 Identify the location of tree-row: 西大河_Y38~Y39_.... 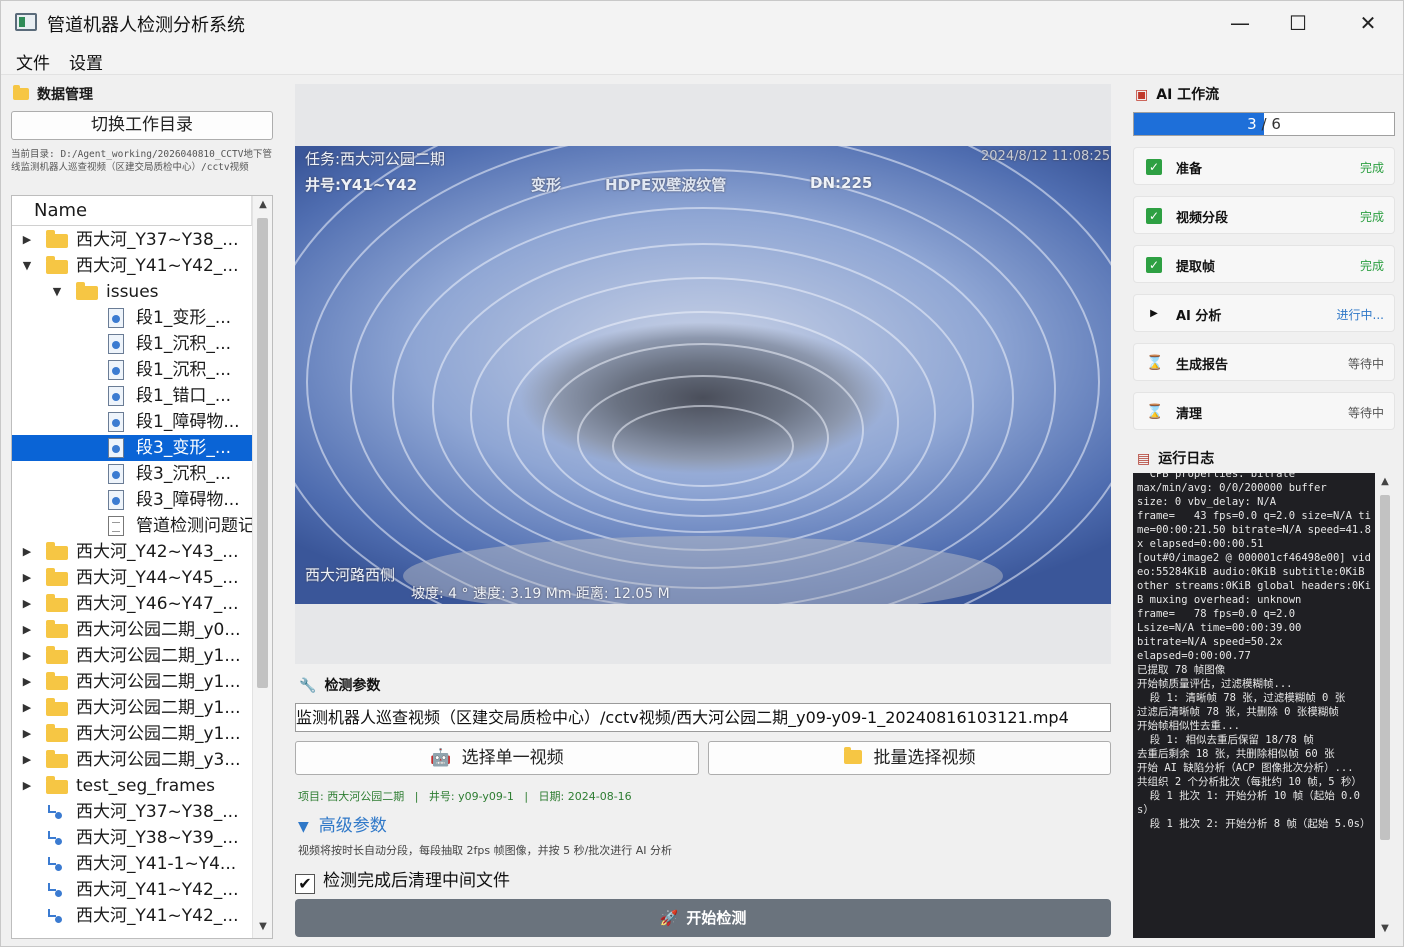
(132, 838).